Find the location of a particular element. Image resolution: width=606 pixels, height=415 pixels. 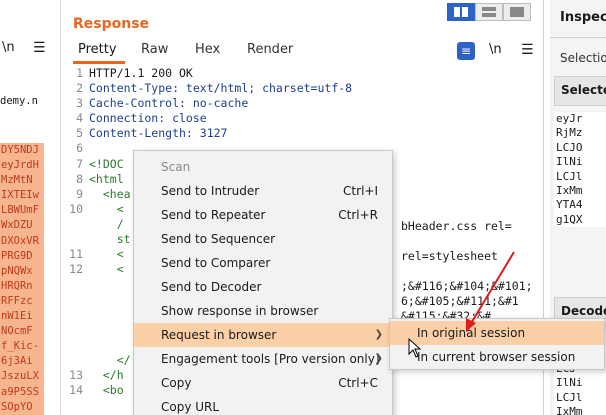

submenu-item-in-current-browser-session: In current browser session is located at coordinates (497, 357).